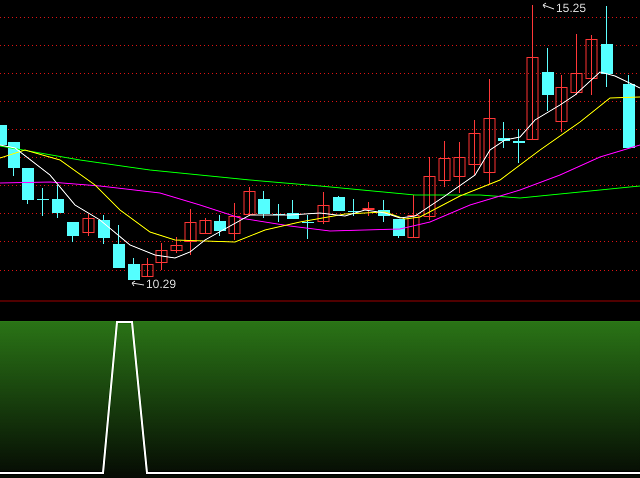  Describe the element at coordinates (571, 8) in the screenshot. I see `high-price-label: 15.25` at that location.